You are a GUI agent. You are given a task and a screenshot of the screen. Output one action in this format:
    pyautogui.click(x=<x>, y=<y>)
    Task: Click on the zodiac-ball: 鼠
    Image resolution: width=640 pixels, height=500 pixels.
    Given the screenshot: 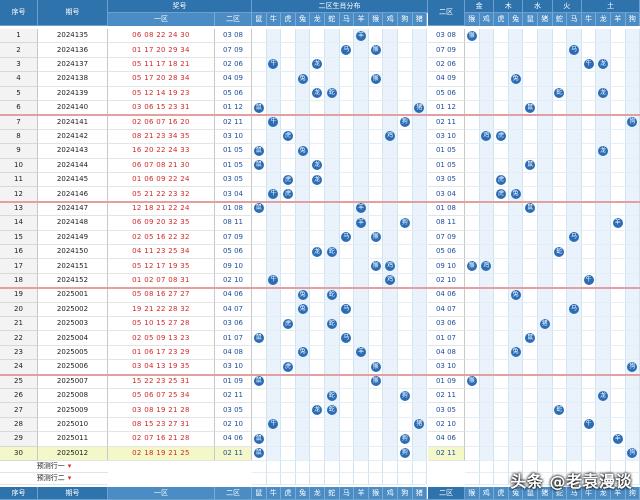 What is the action you would take?
    pyautogui.click(x=258, y=438)
    